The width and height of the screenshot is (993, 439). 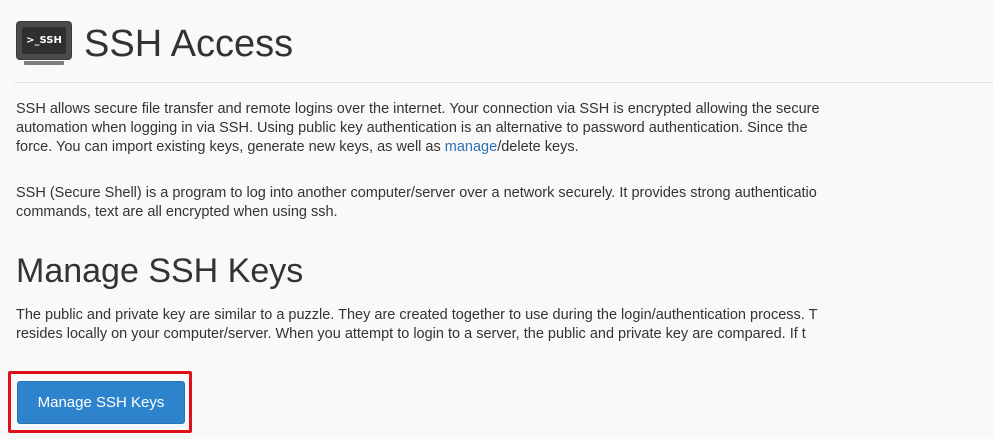 I want to click on terminal-icon: >_SSH, so click(x=44, y=44).